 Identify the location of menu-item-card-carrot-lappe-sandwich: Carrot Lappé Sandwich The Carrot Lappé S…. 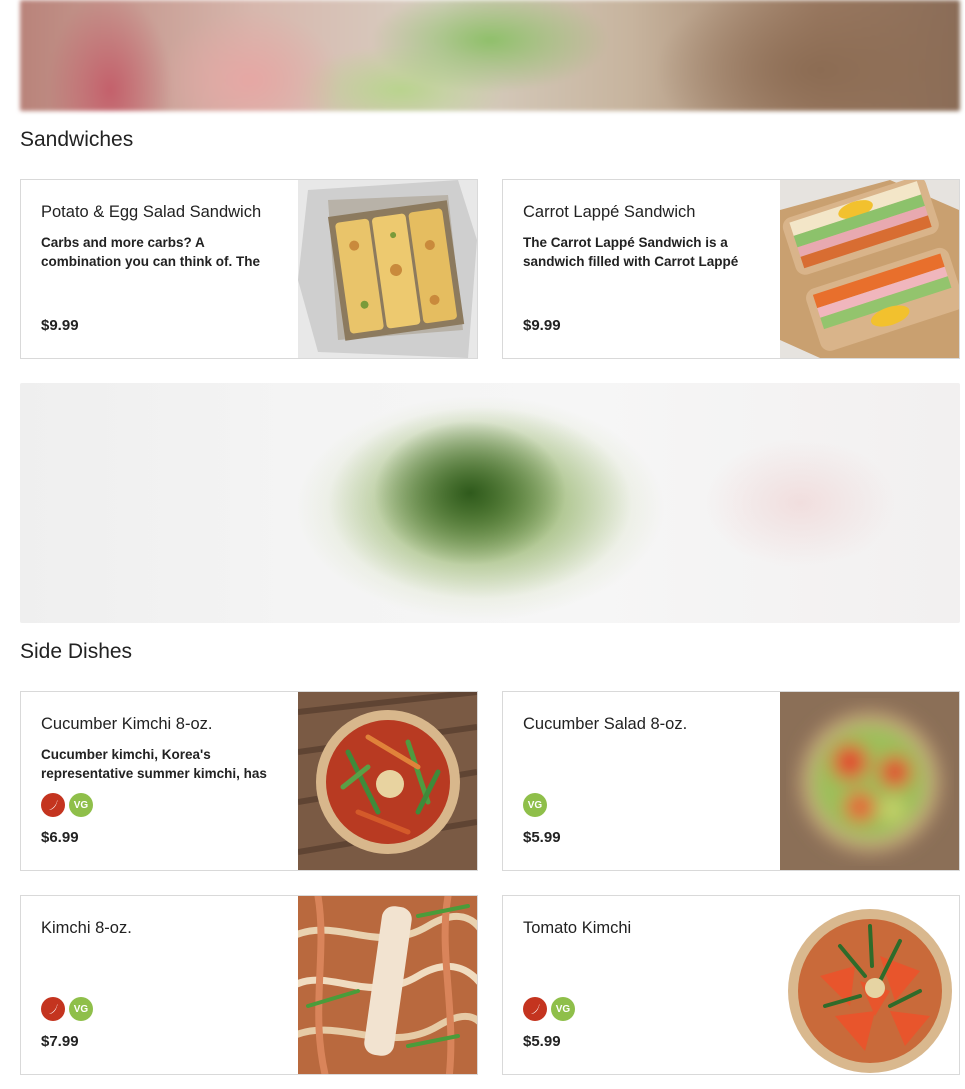
(731, 269).